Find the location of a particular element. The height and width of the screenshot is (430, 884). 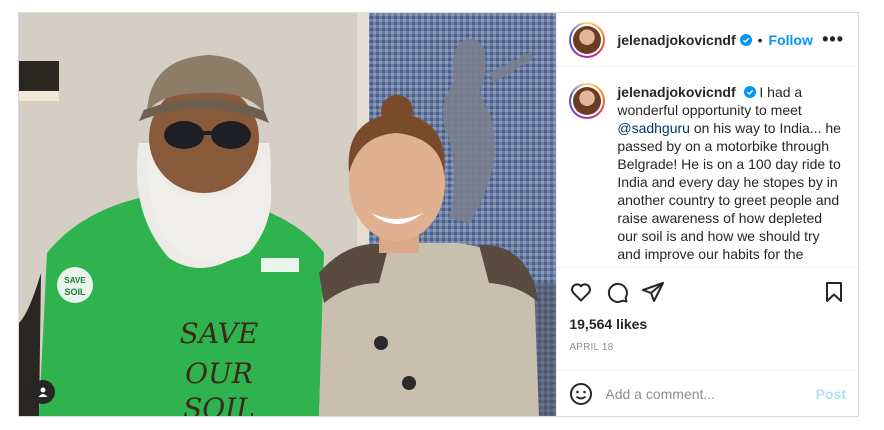

action-bar is located at coordinates (707, 291).